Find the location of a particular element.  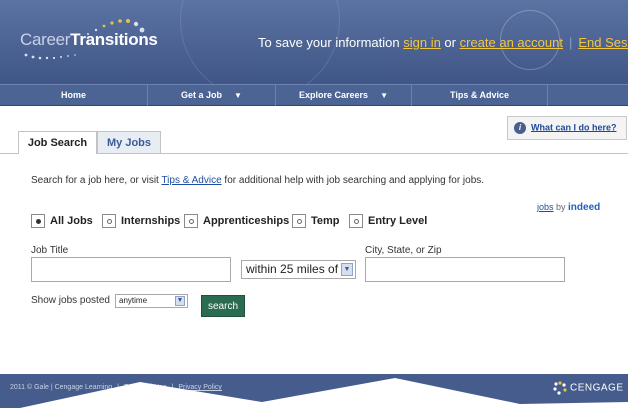

tab-label: My Jobs is located at coordinates (128, 143).